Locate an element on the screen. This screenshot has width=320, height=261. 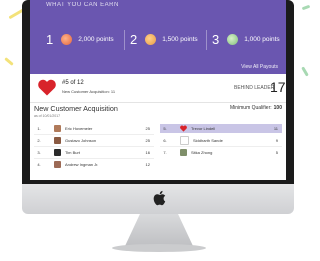
reward-rank: 3 is located at coordinates (216, 39).